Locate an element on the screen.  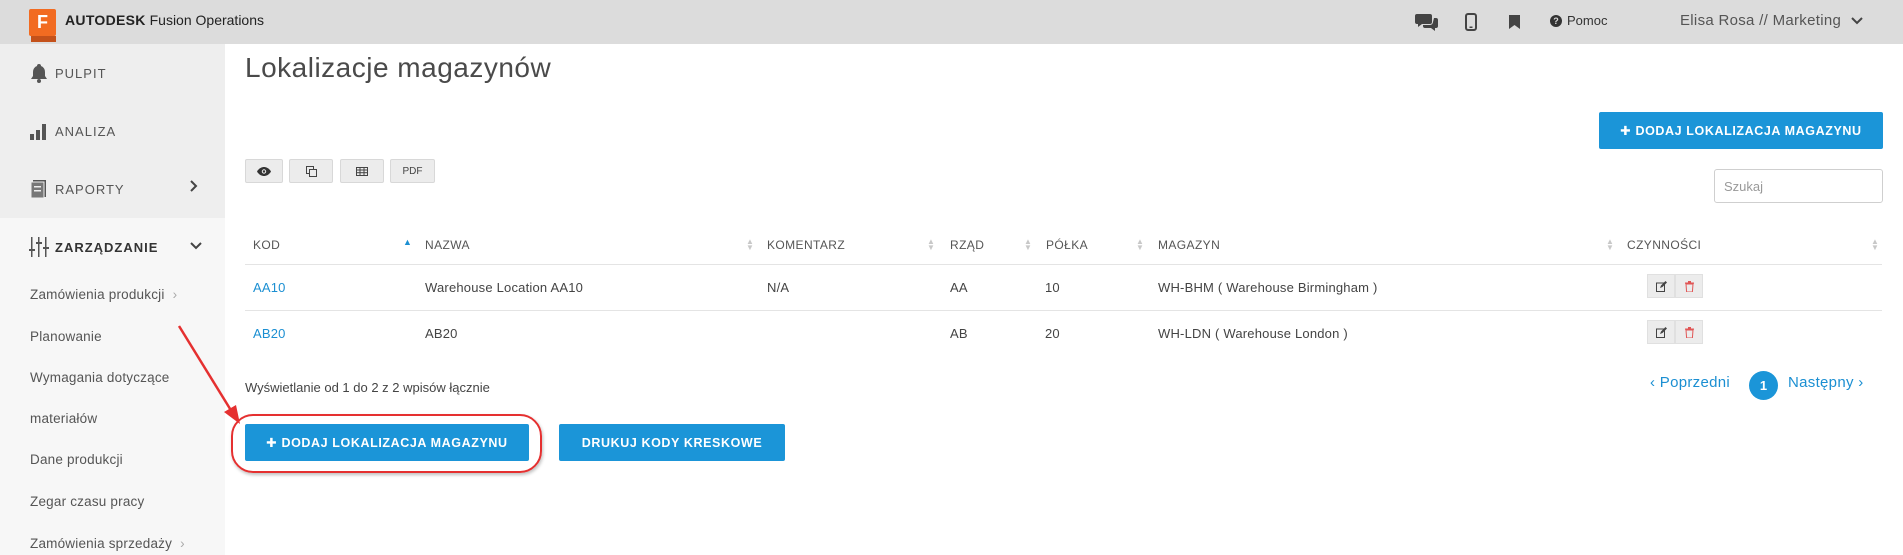
sidebar-sub-zamowienia-produkcji: Zamówienia produkcji › is located at coordinates (103, 294).